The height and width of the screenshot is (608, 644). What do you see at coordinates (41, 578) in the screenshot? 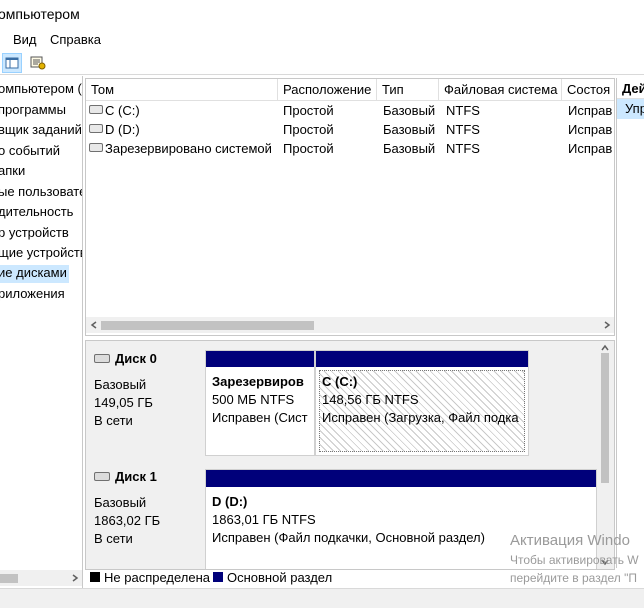
I see `tree-horizontal-scrollbar` at bounding box center [41, 578].